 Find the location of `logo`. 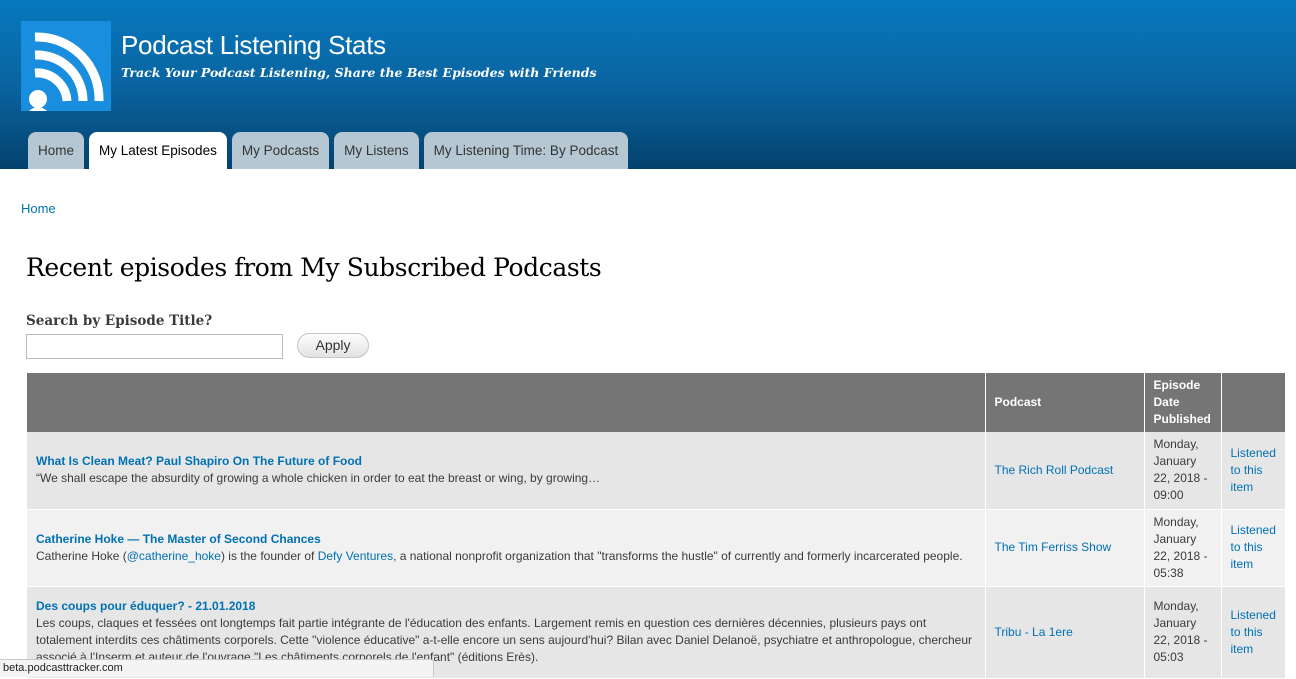

logo is located at coordinates (66, 66).